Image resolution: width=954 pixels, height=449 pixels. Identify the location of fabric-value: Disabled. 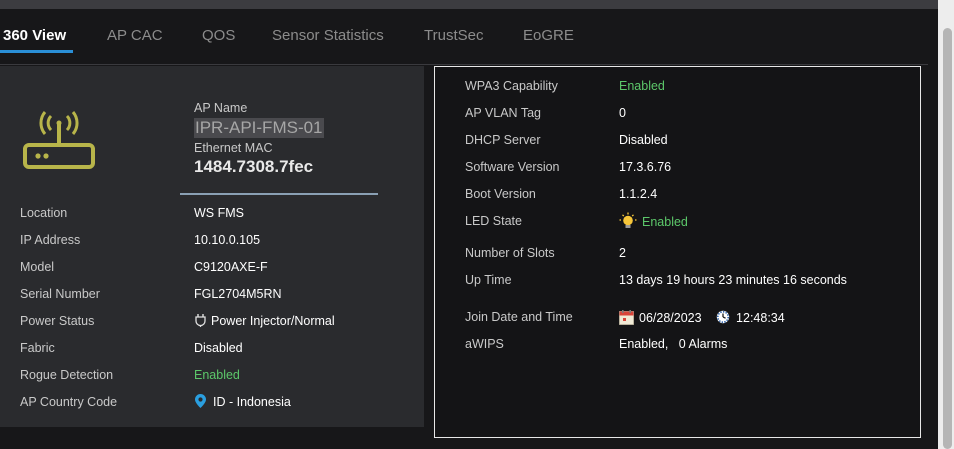
(218, 348).